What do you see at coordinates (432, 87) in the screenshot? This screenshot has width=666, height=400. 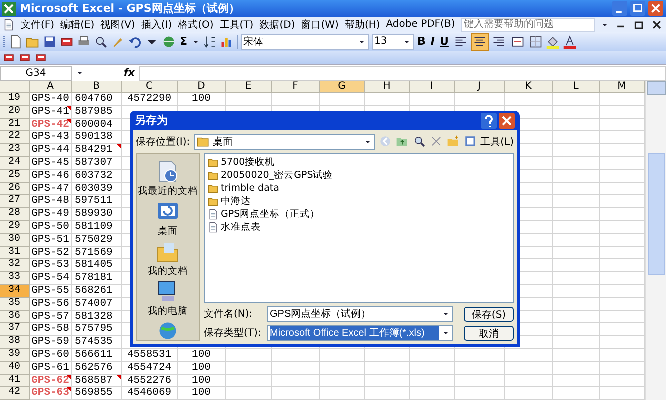 I see `column-header: I` at bounding box center [432, 87].